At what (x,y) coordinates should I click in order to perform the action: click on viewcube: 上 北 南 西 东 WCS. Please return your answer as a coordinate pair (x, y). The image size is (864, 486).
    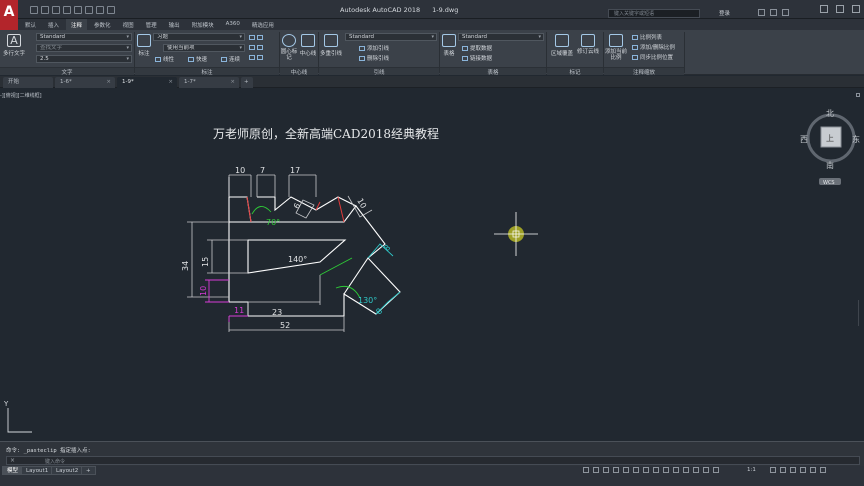
    Looking at the image, I should click on (830, 147).